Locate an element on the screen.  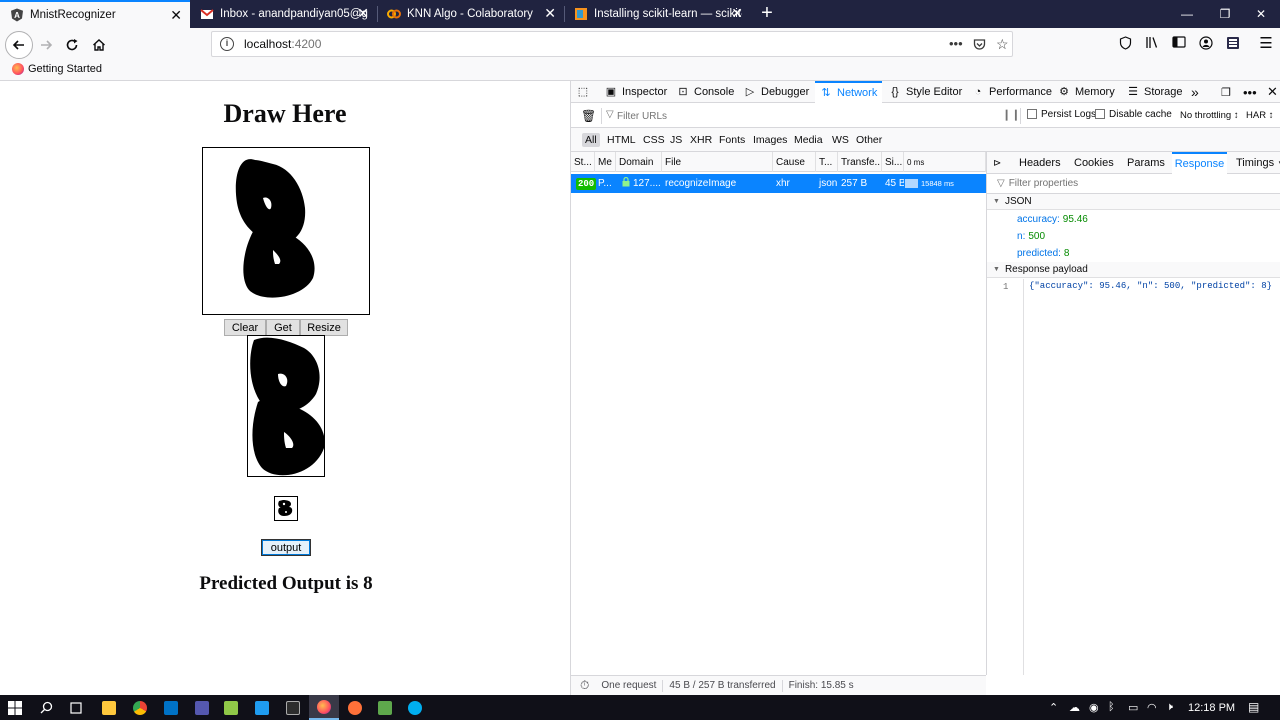
column-domain: Domain is located at coordinates (639, 162).